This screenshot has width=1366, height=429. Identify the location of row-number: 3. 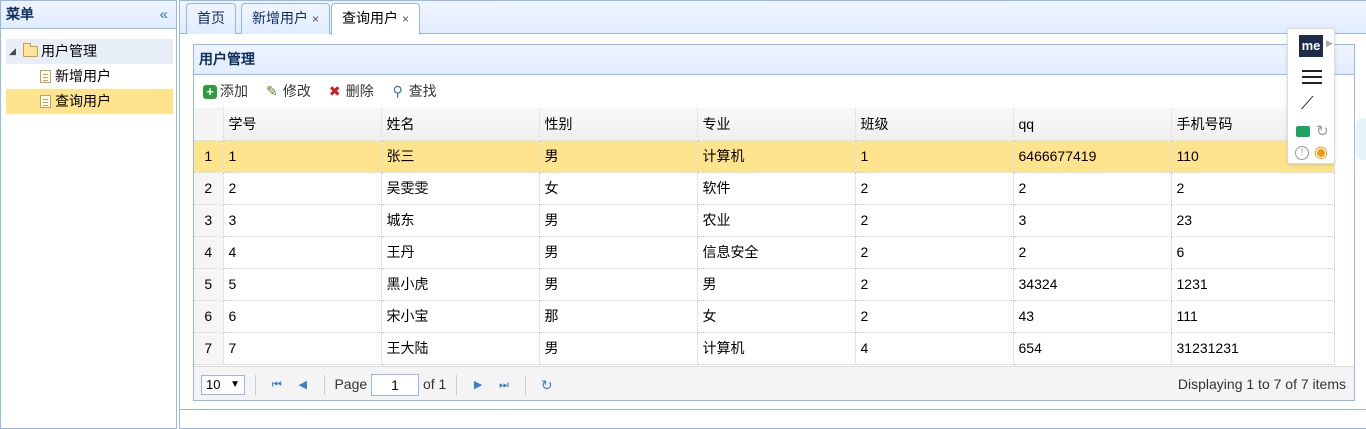
(209, 220).